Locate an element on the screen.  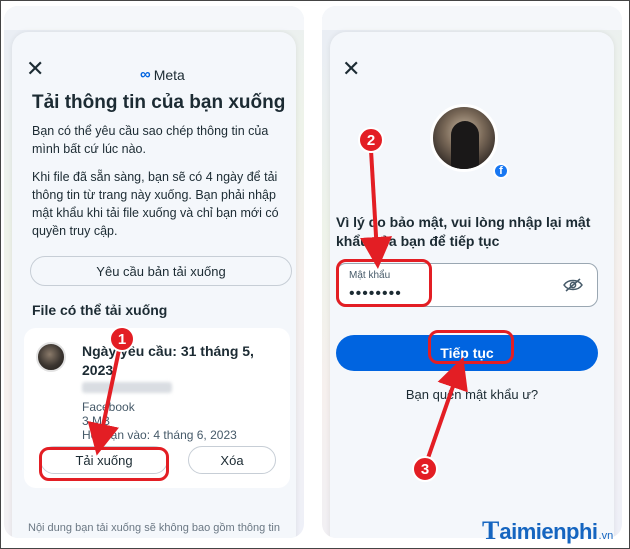
taimienphi-watermark: T aimienphi .vn is located at coordinates (547, 531).